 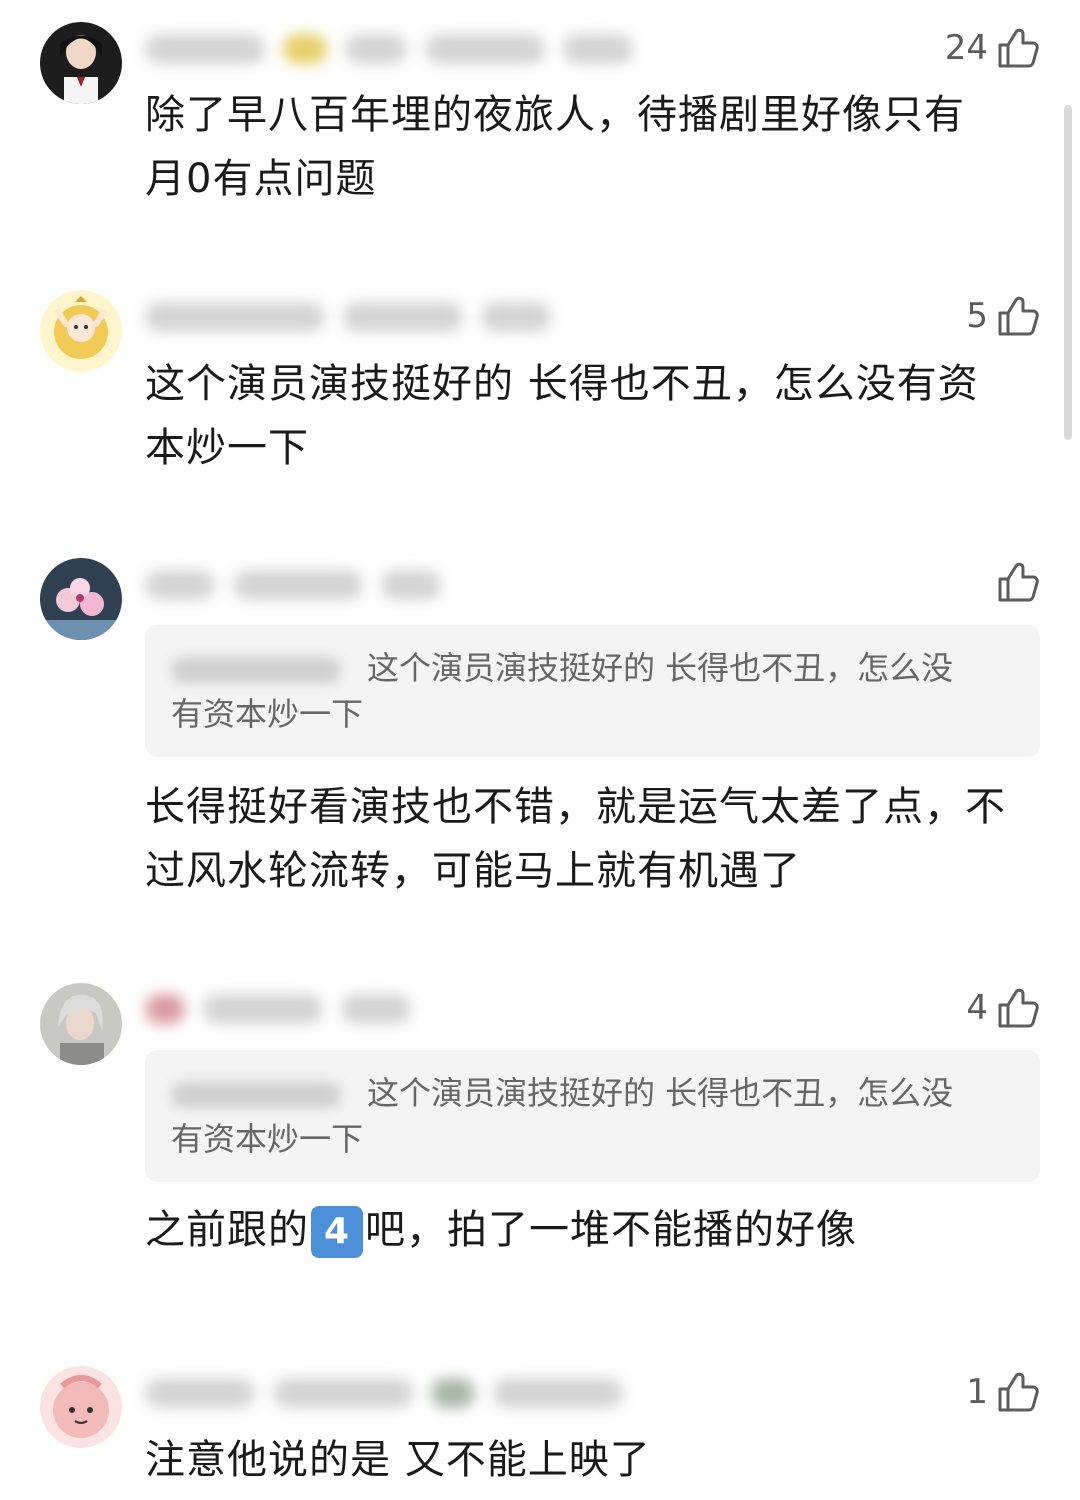 I want to click on like-button: 5, so click(x=1003, y=316).